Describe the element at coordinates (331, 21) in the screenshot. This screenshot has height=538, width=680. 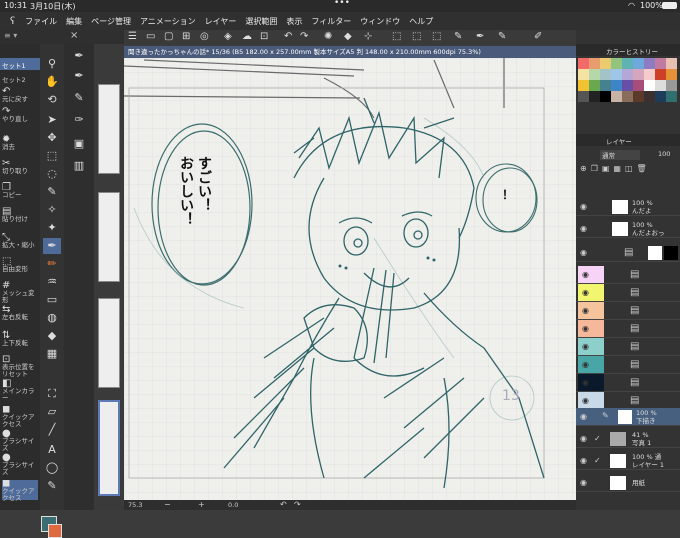
I see `menu-filter: フィルター` at that location.